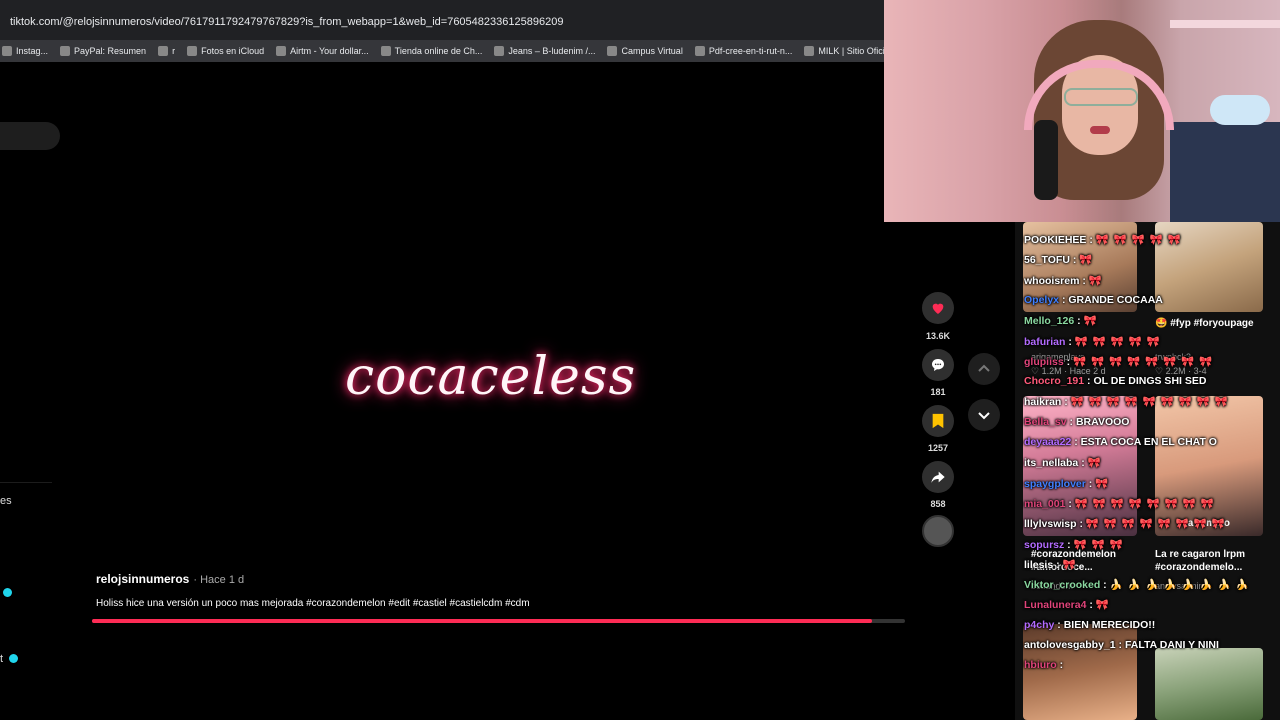 This screenshot has width=1280, height=720. Describe the element at coordinates (1042, 402) in the screenshot. I see `chat-username: haikran` at that location.